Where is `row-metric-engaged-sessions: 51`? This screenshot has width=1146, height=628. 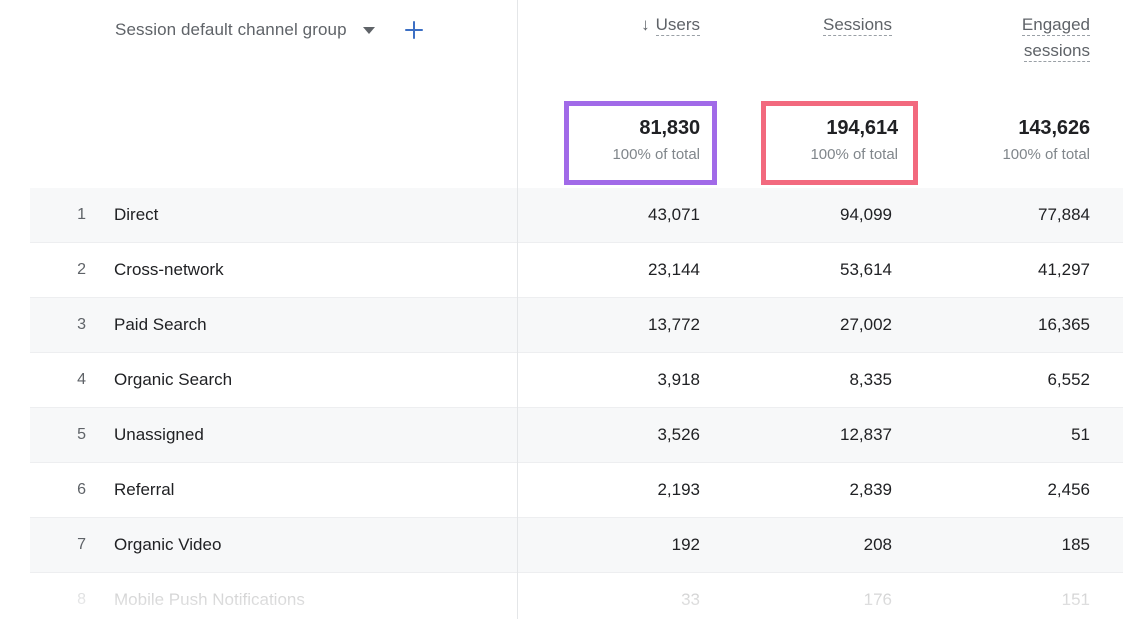 row-metric-engaged-sessions: 51 is located at coordinates (1080, 434).